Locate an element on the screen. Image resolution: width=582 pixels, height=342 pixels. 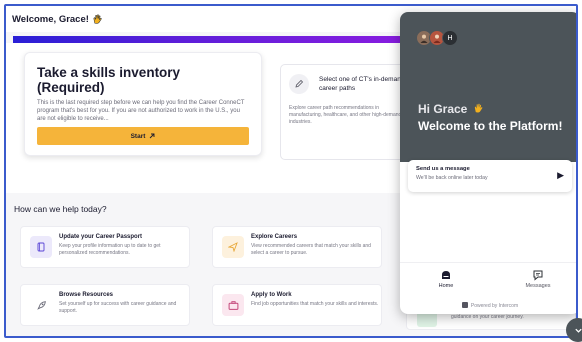
rocket-icon is located at coordinates (41, 305).